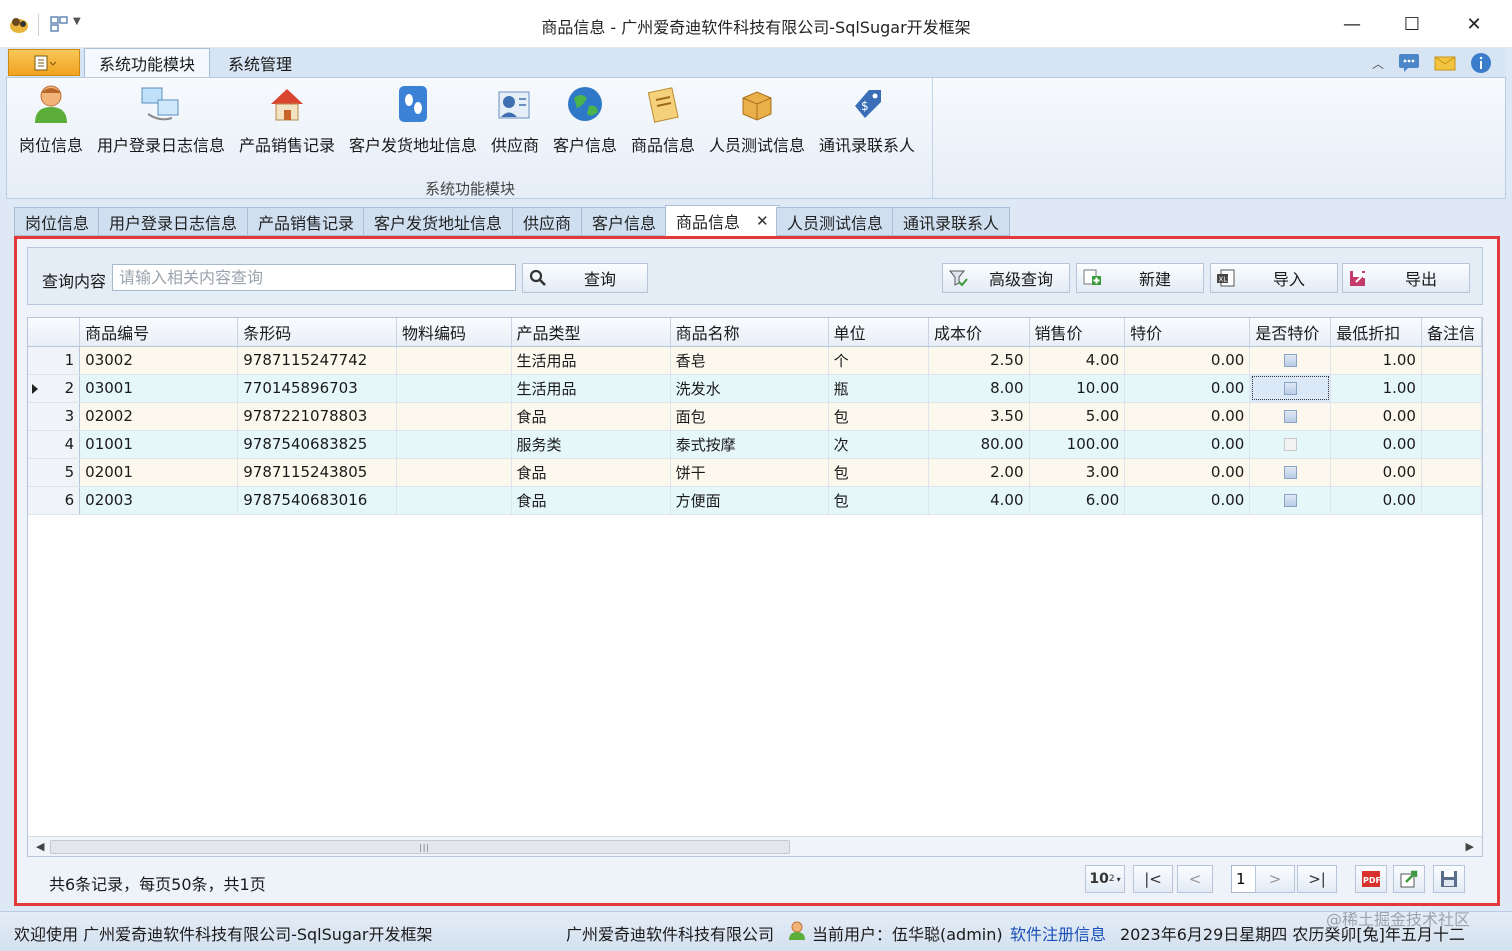 The image size is (1512, 951). What do you see at coordinates (173, 221) in the screenshot?
I see `doc-tab-login-log: 用户登录日志信息` at bounding box center [173, 221].